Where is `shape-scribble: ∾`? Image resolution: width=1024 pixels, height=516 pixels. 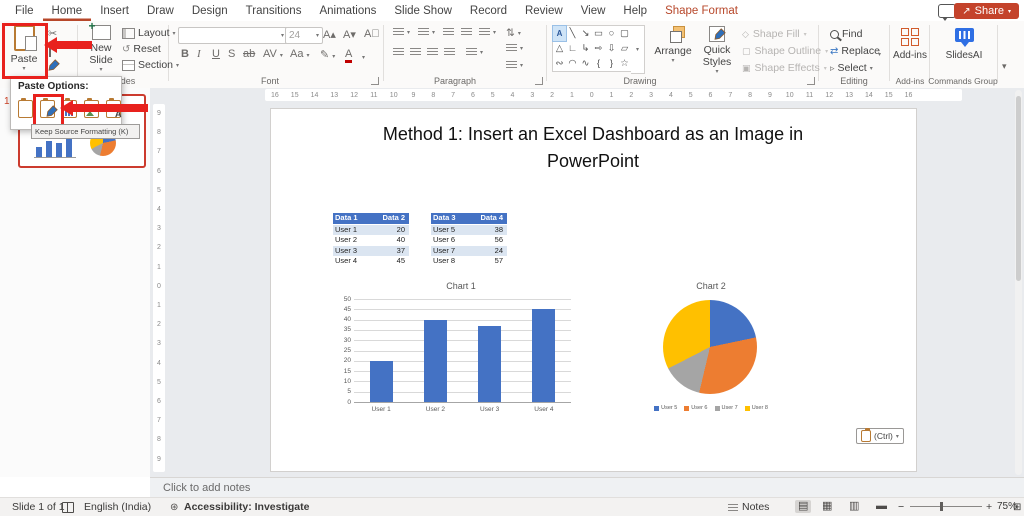 shape-scribble: ∾ is located at coordinates (559, 63).